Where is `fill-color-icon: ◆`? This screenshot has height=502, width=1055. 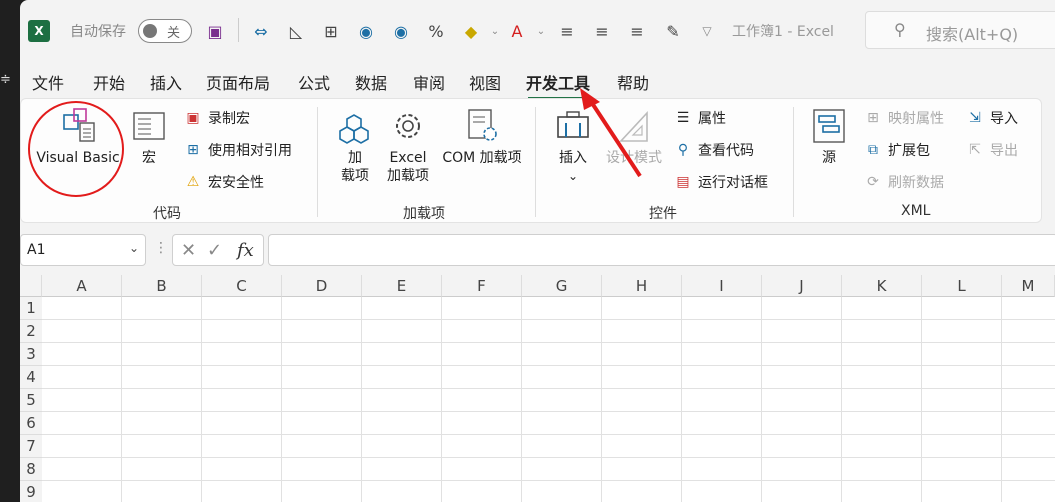 fill-color-icon: ◆ is located at coordinates (471, 31).